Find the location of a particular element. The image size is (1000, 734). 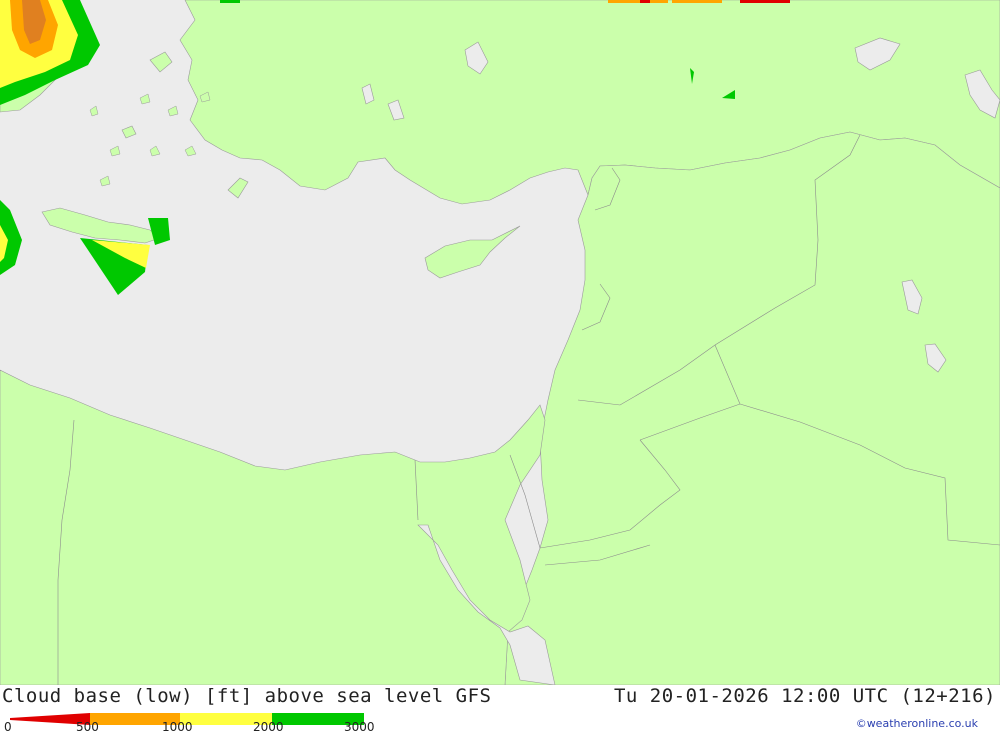

legend-tick-1000: 1000 is located at coordinates (177, 727).